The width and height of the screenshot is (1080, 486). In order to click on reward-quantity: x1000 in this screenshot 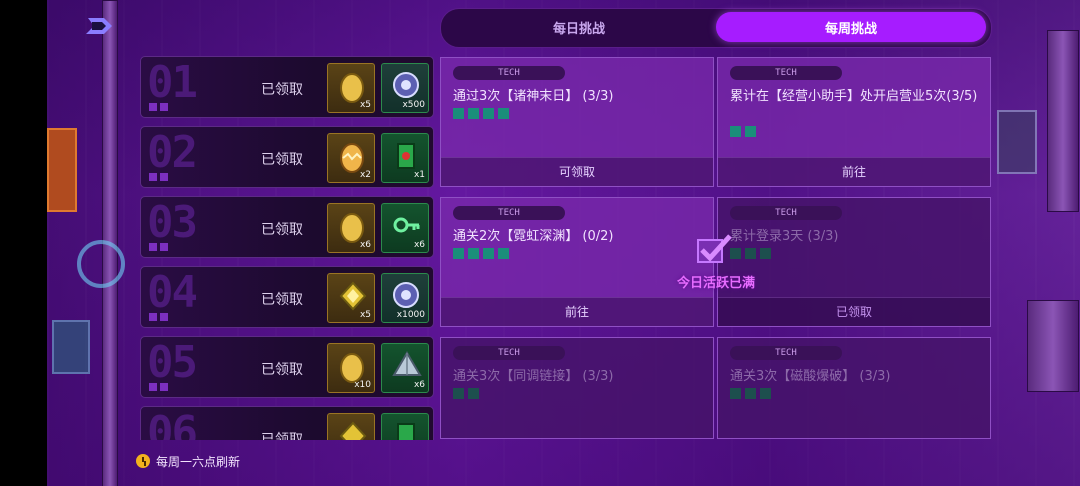, I will do `click(410, 315)`.